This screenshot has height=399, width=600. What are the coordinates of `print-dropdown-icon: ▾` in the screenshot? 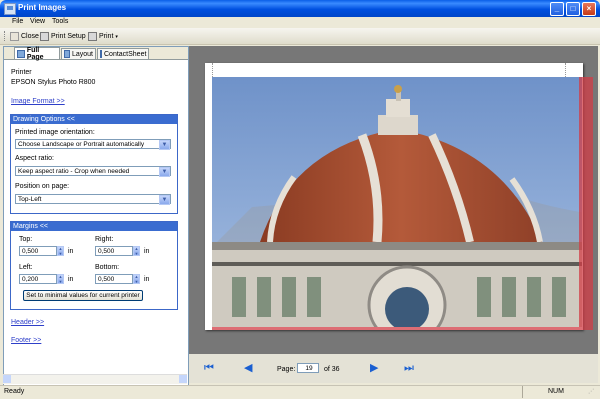 It's located at (116, 37).